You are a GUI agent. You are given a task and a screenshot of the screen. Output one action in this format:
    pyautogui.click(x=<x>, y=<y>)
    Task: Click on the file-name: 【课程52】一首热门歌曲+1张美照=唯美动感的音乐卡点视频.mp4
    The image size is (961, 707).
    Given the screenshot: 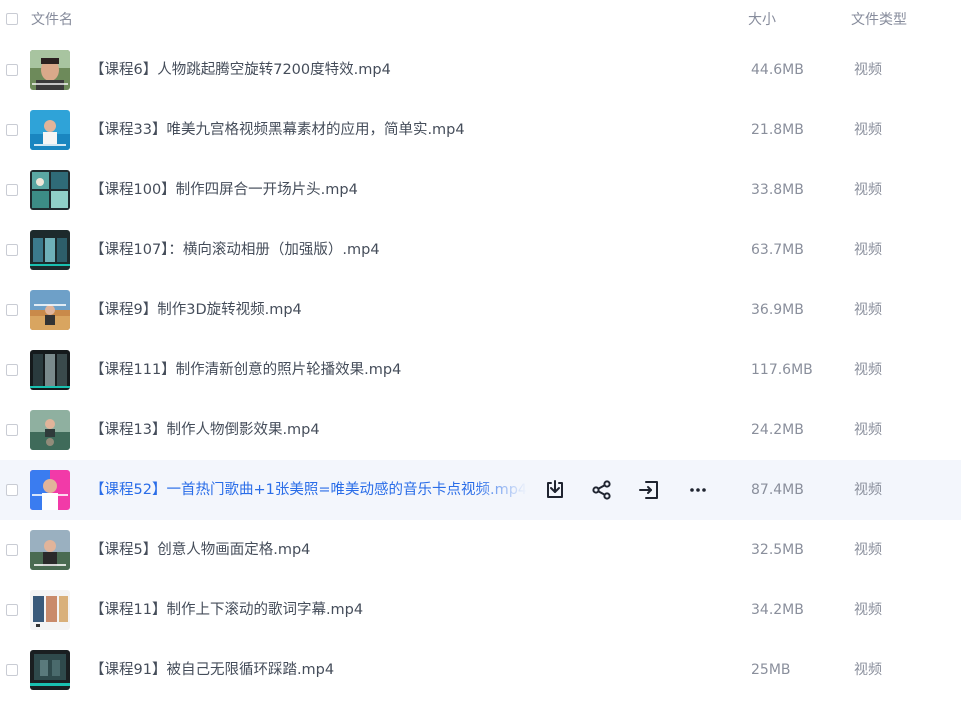 What is the action you would take?
    pyautogui.click(x=308, y=490)
    